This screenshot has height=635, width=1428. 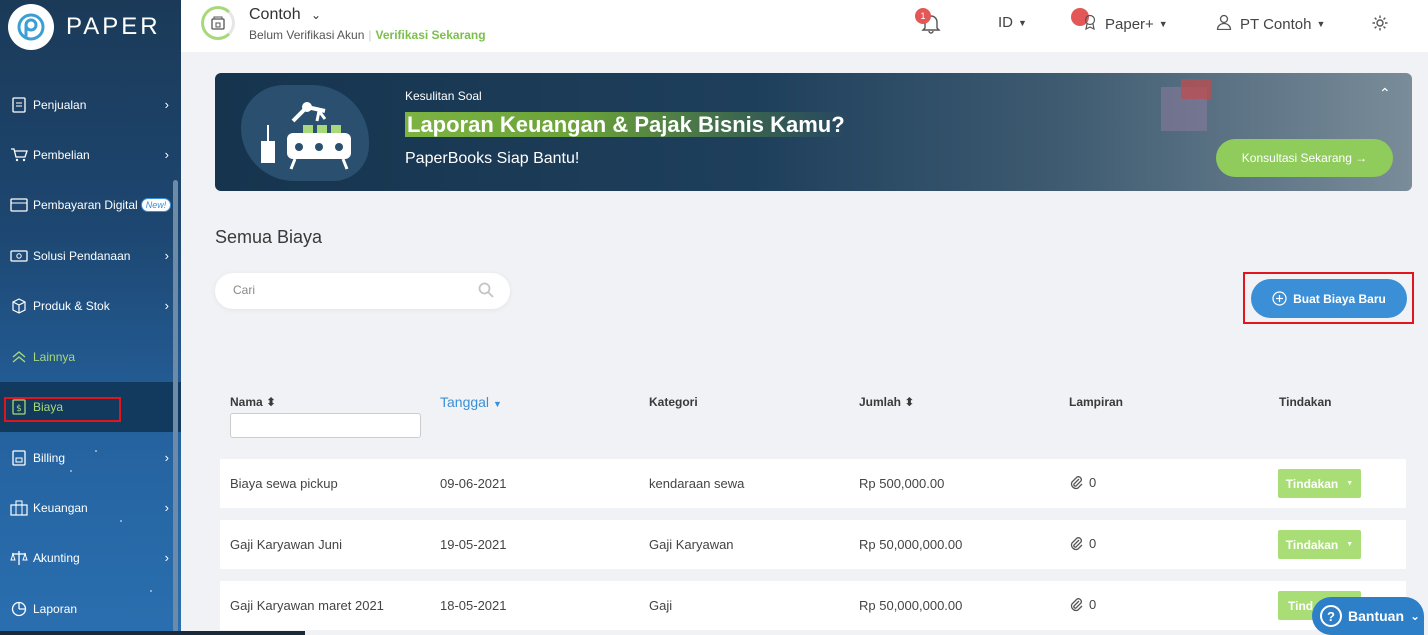 I want to click on sidebar-item-keuangan: Keuangan ›, so click(x=90, y=508).